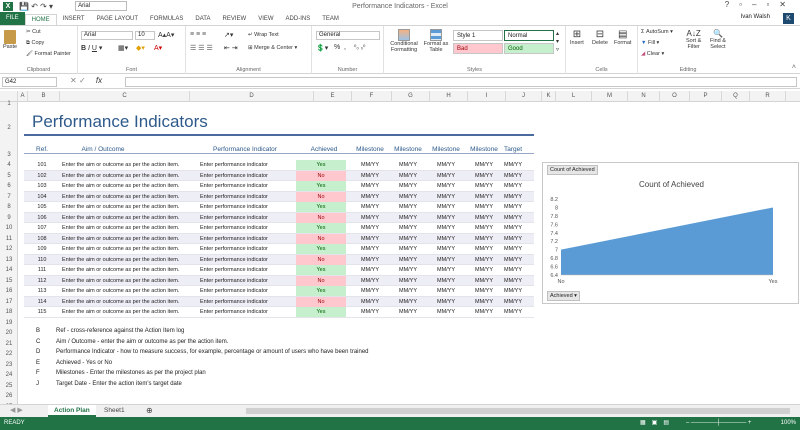 The width and height of the screenshot is (800, 430). I want to click on row-header: 6, so click(9, 186).